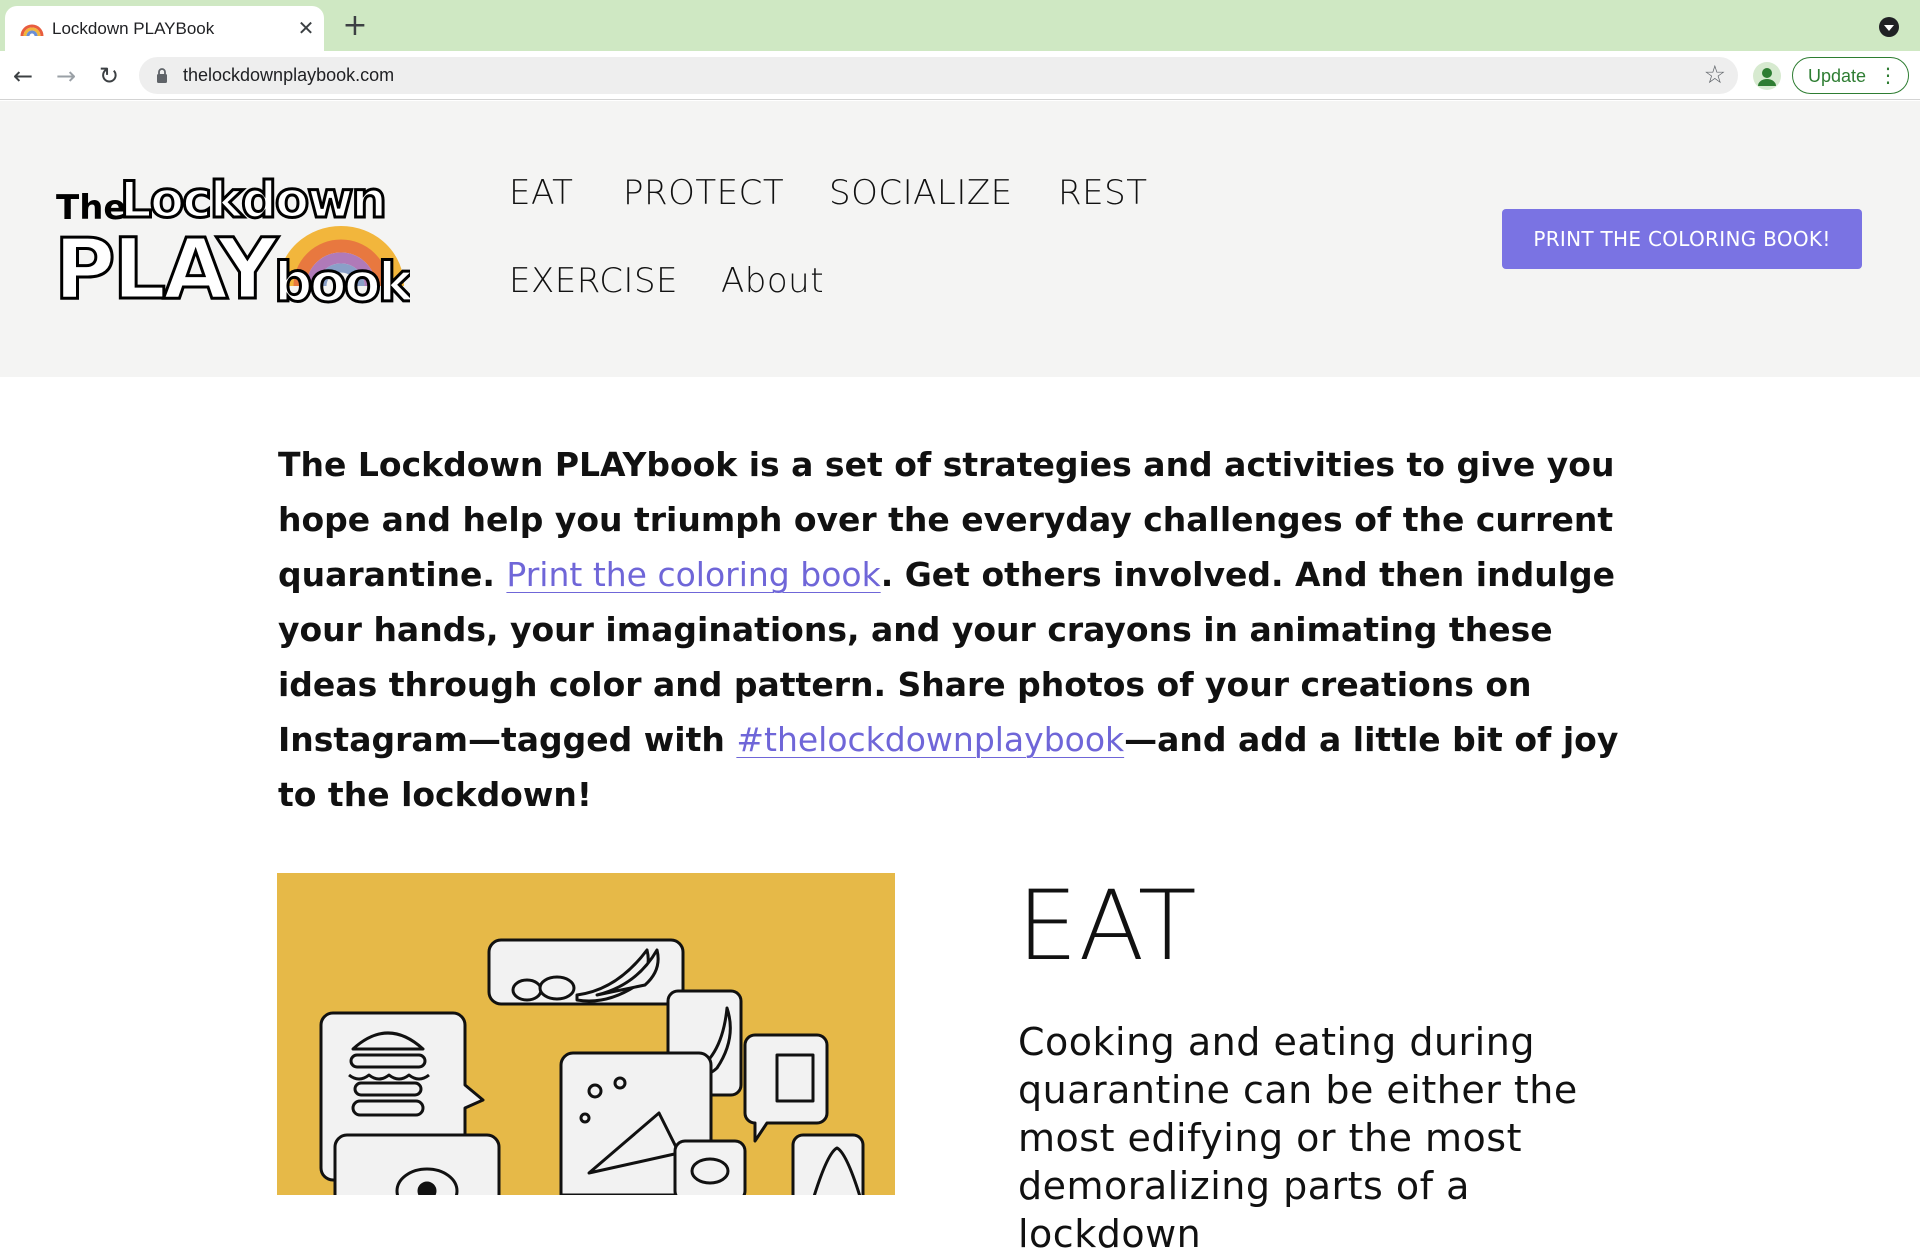 The image size is (1920, 1258). I want to click on profile-avatar-icon, so click(1767, 76).